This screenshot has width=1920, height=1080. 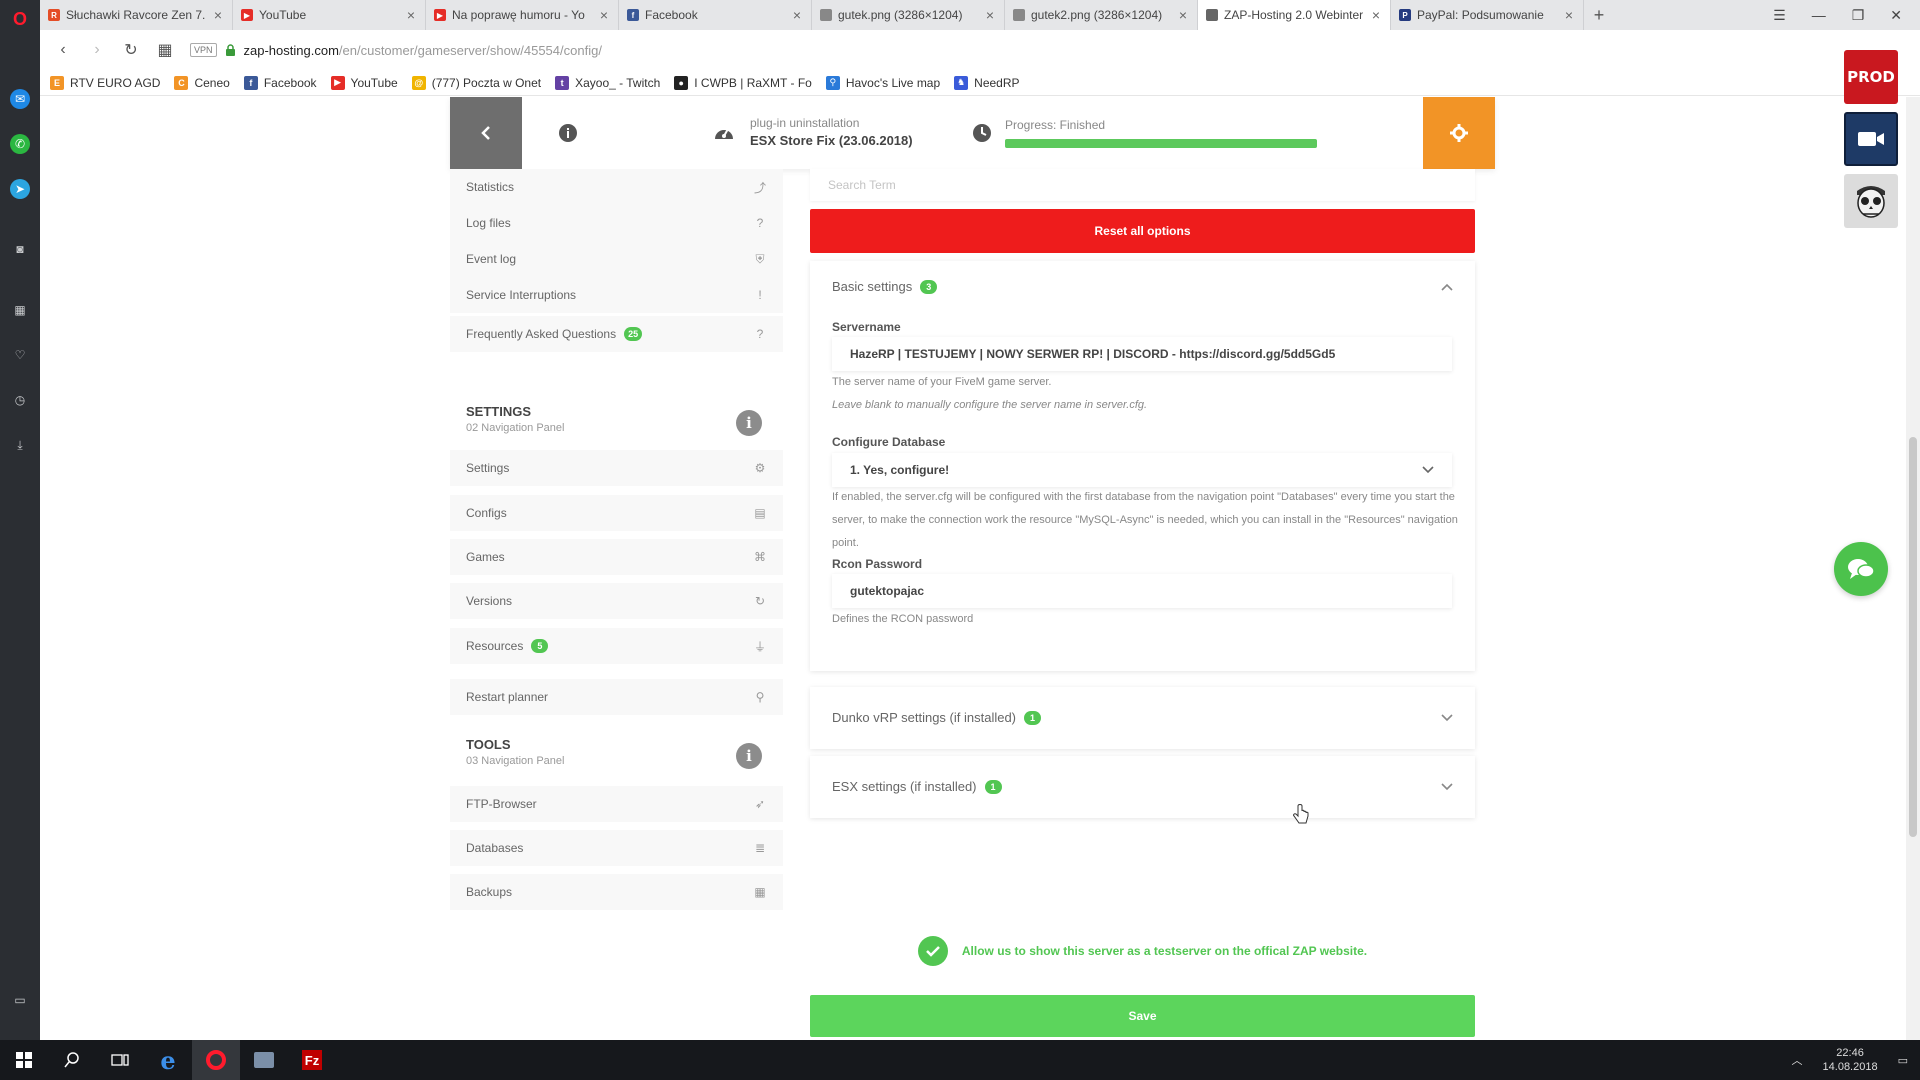 I want to click on nav-item-frequently-asked-questions: Frequently Asked Questions 25?, so click(x=616, y=334).